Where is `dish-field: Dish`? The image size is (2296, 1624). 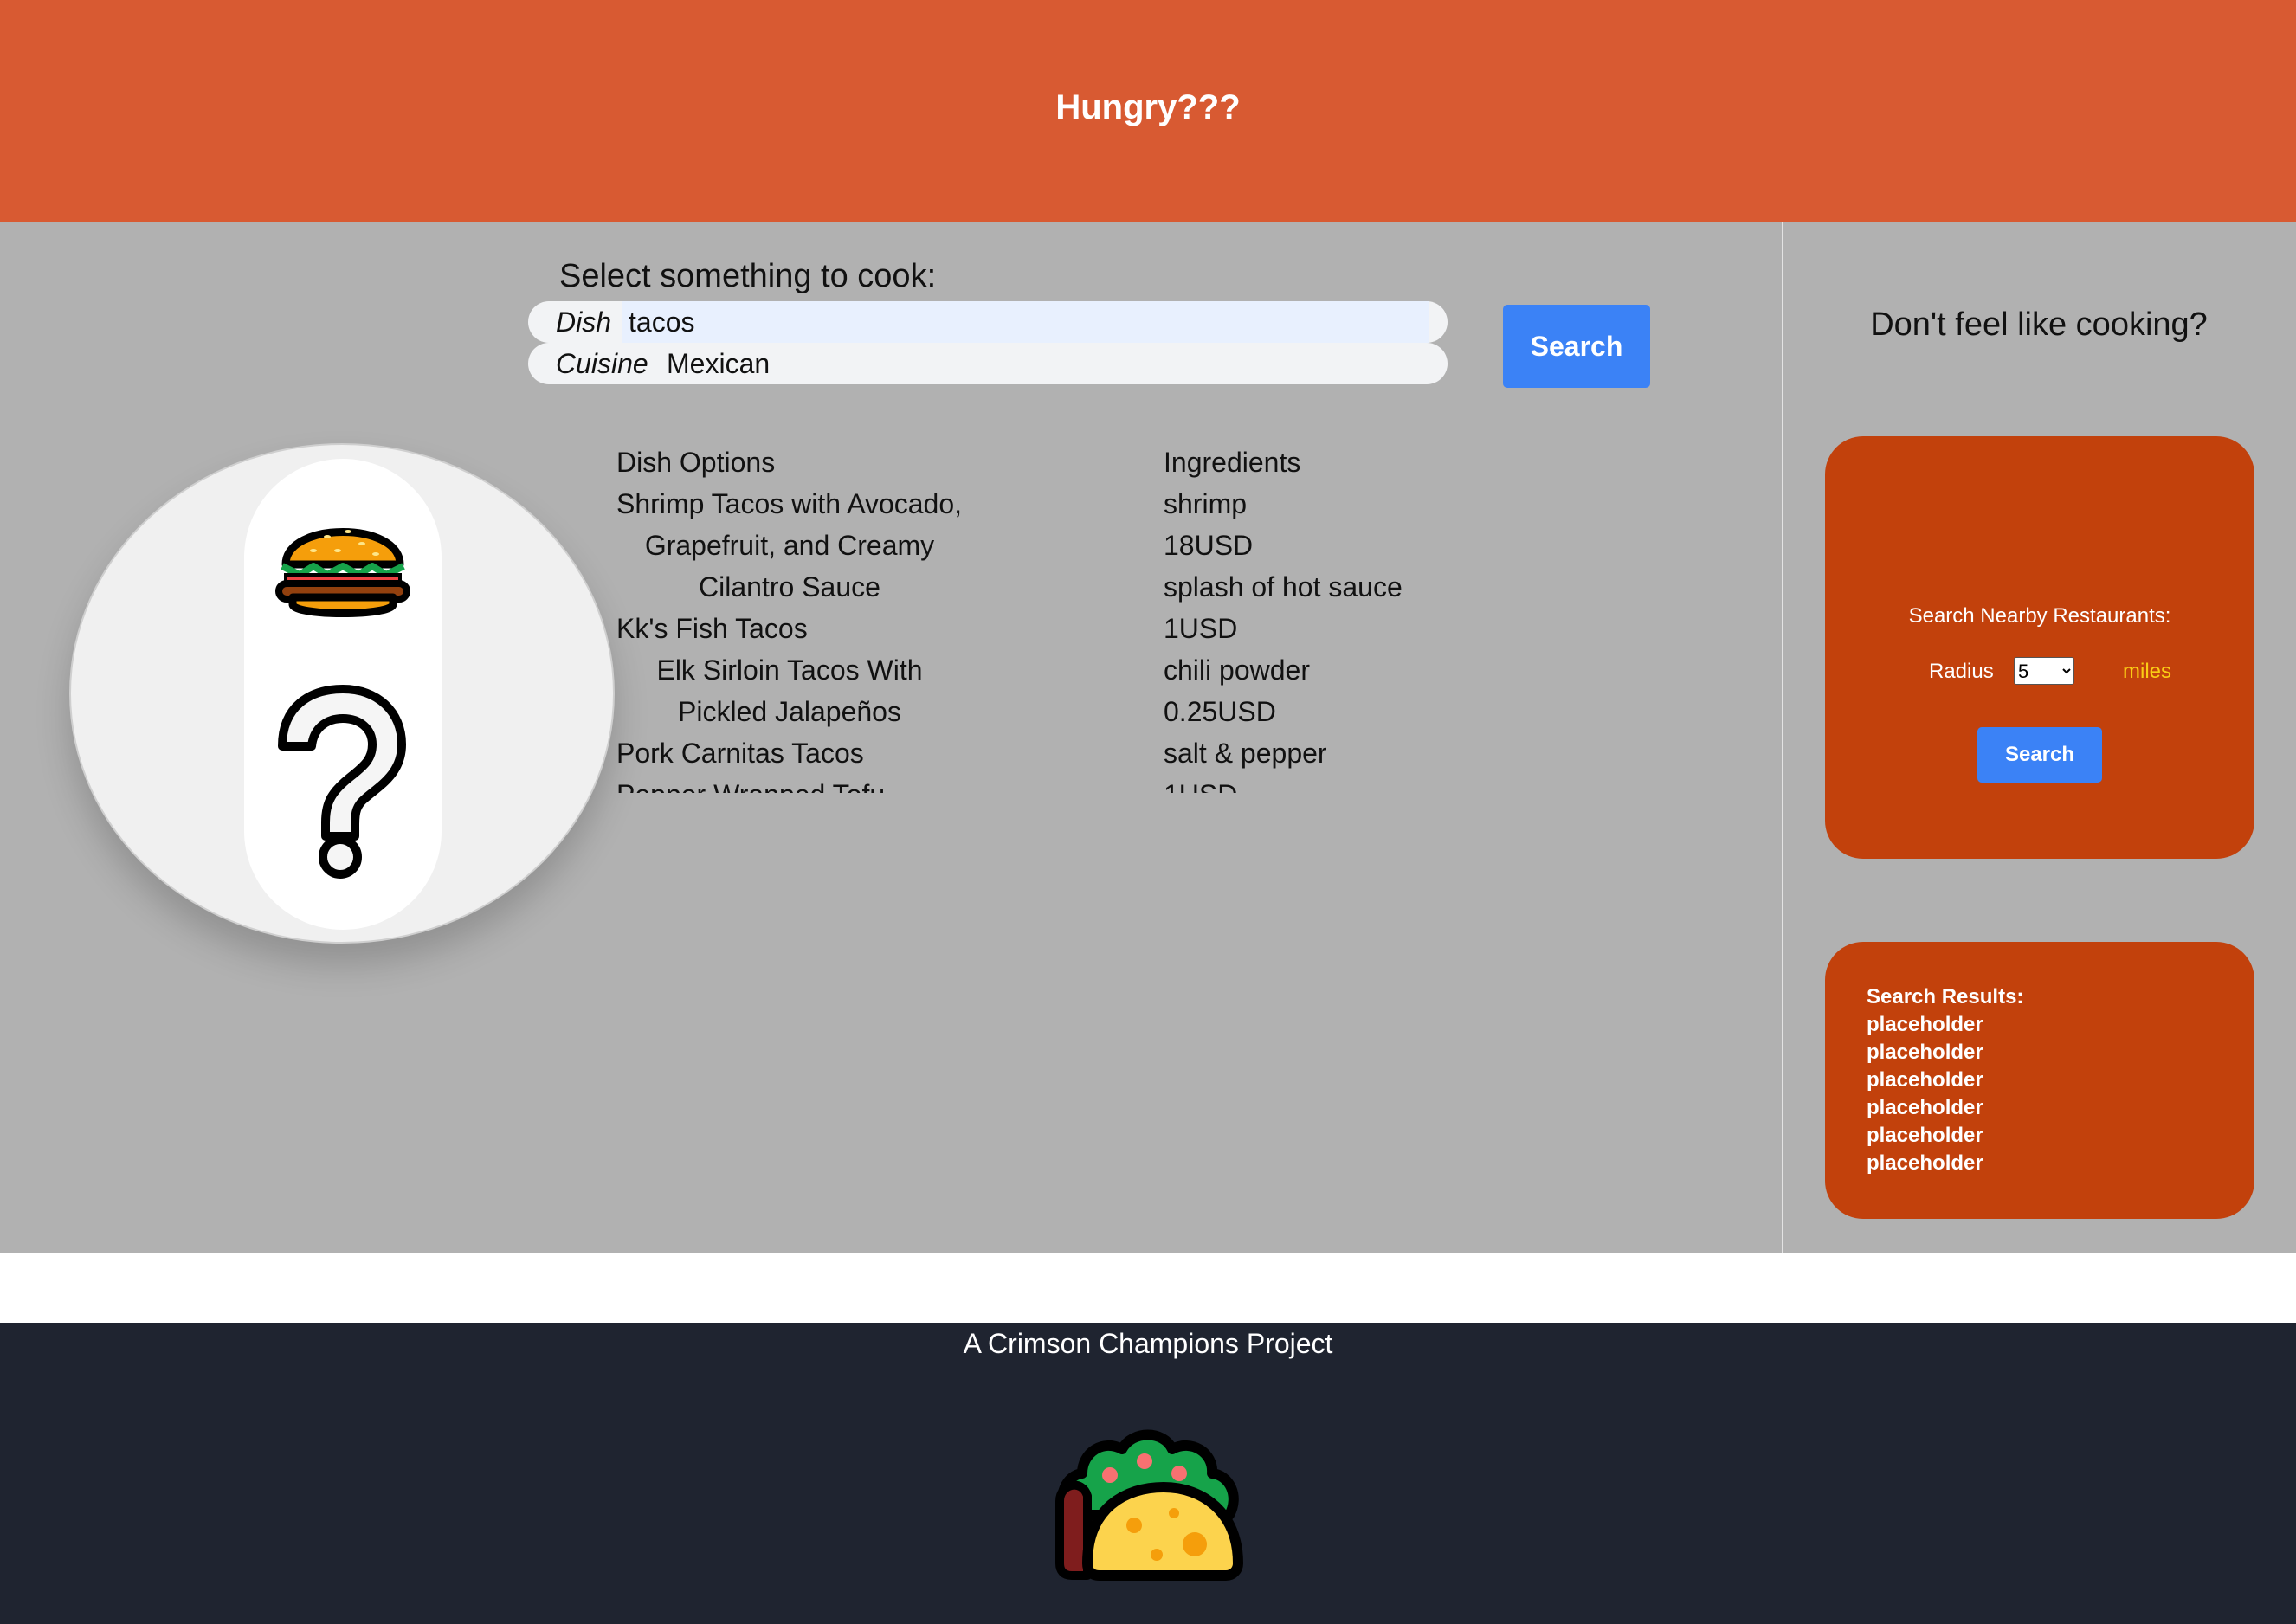
dish-field: Dish is located at coordinates (988, 322).